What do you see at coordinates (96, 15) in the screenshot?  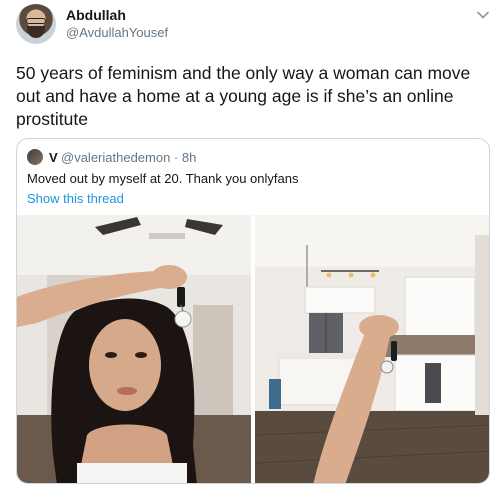 I see `author-display-name: Abdullah` at bounding box center [96, 15].